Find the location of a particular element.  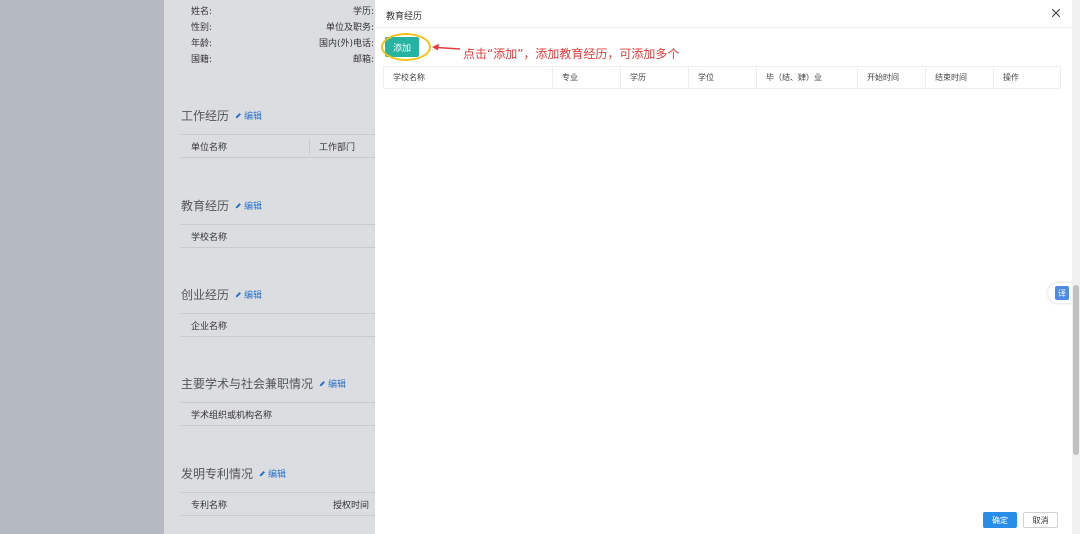

section-title: 发明专利情况 is located at coordinates (217, 474).